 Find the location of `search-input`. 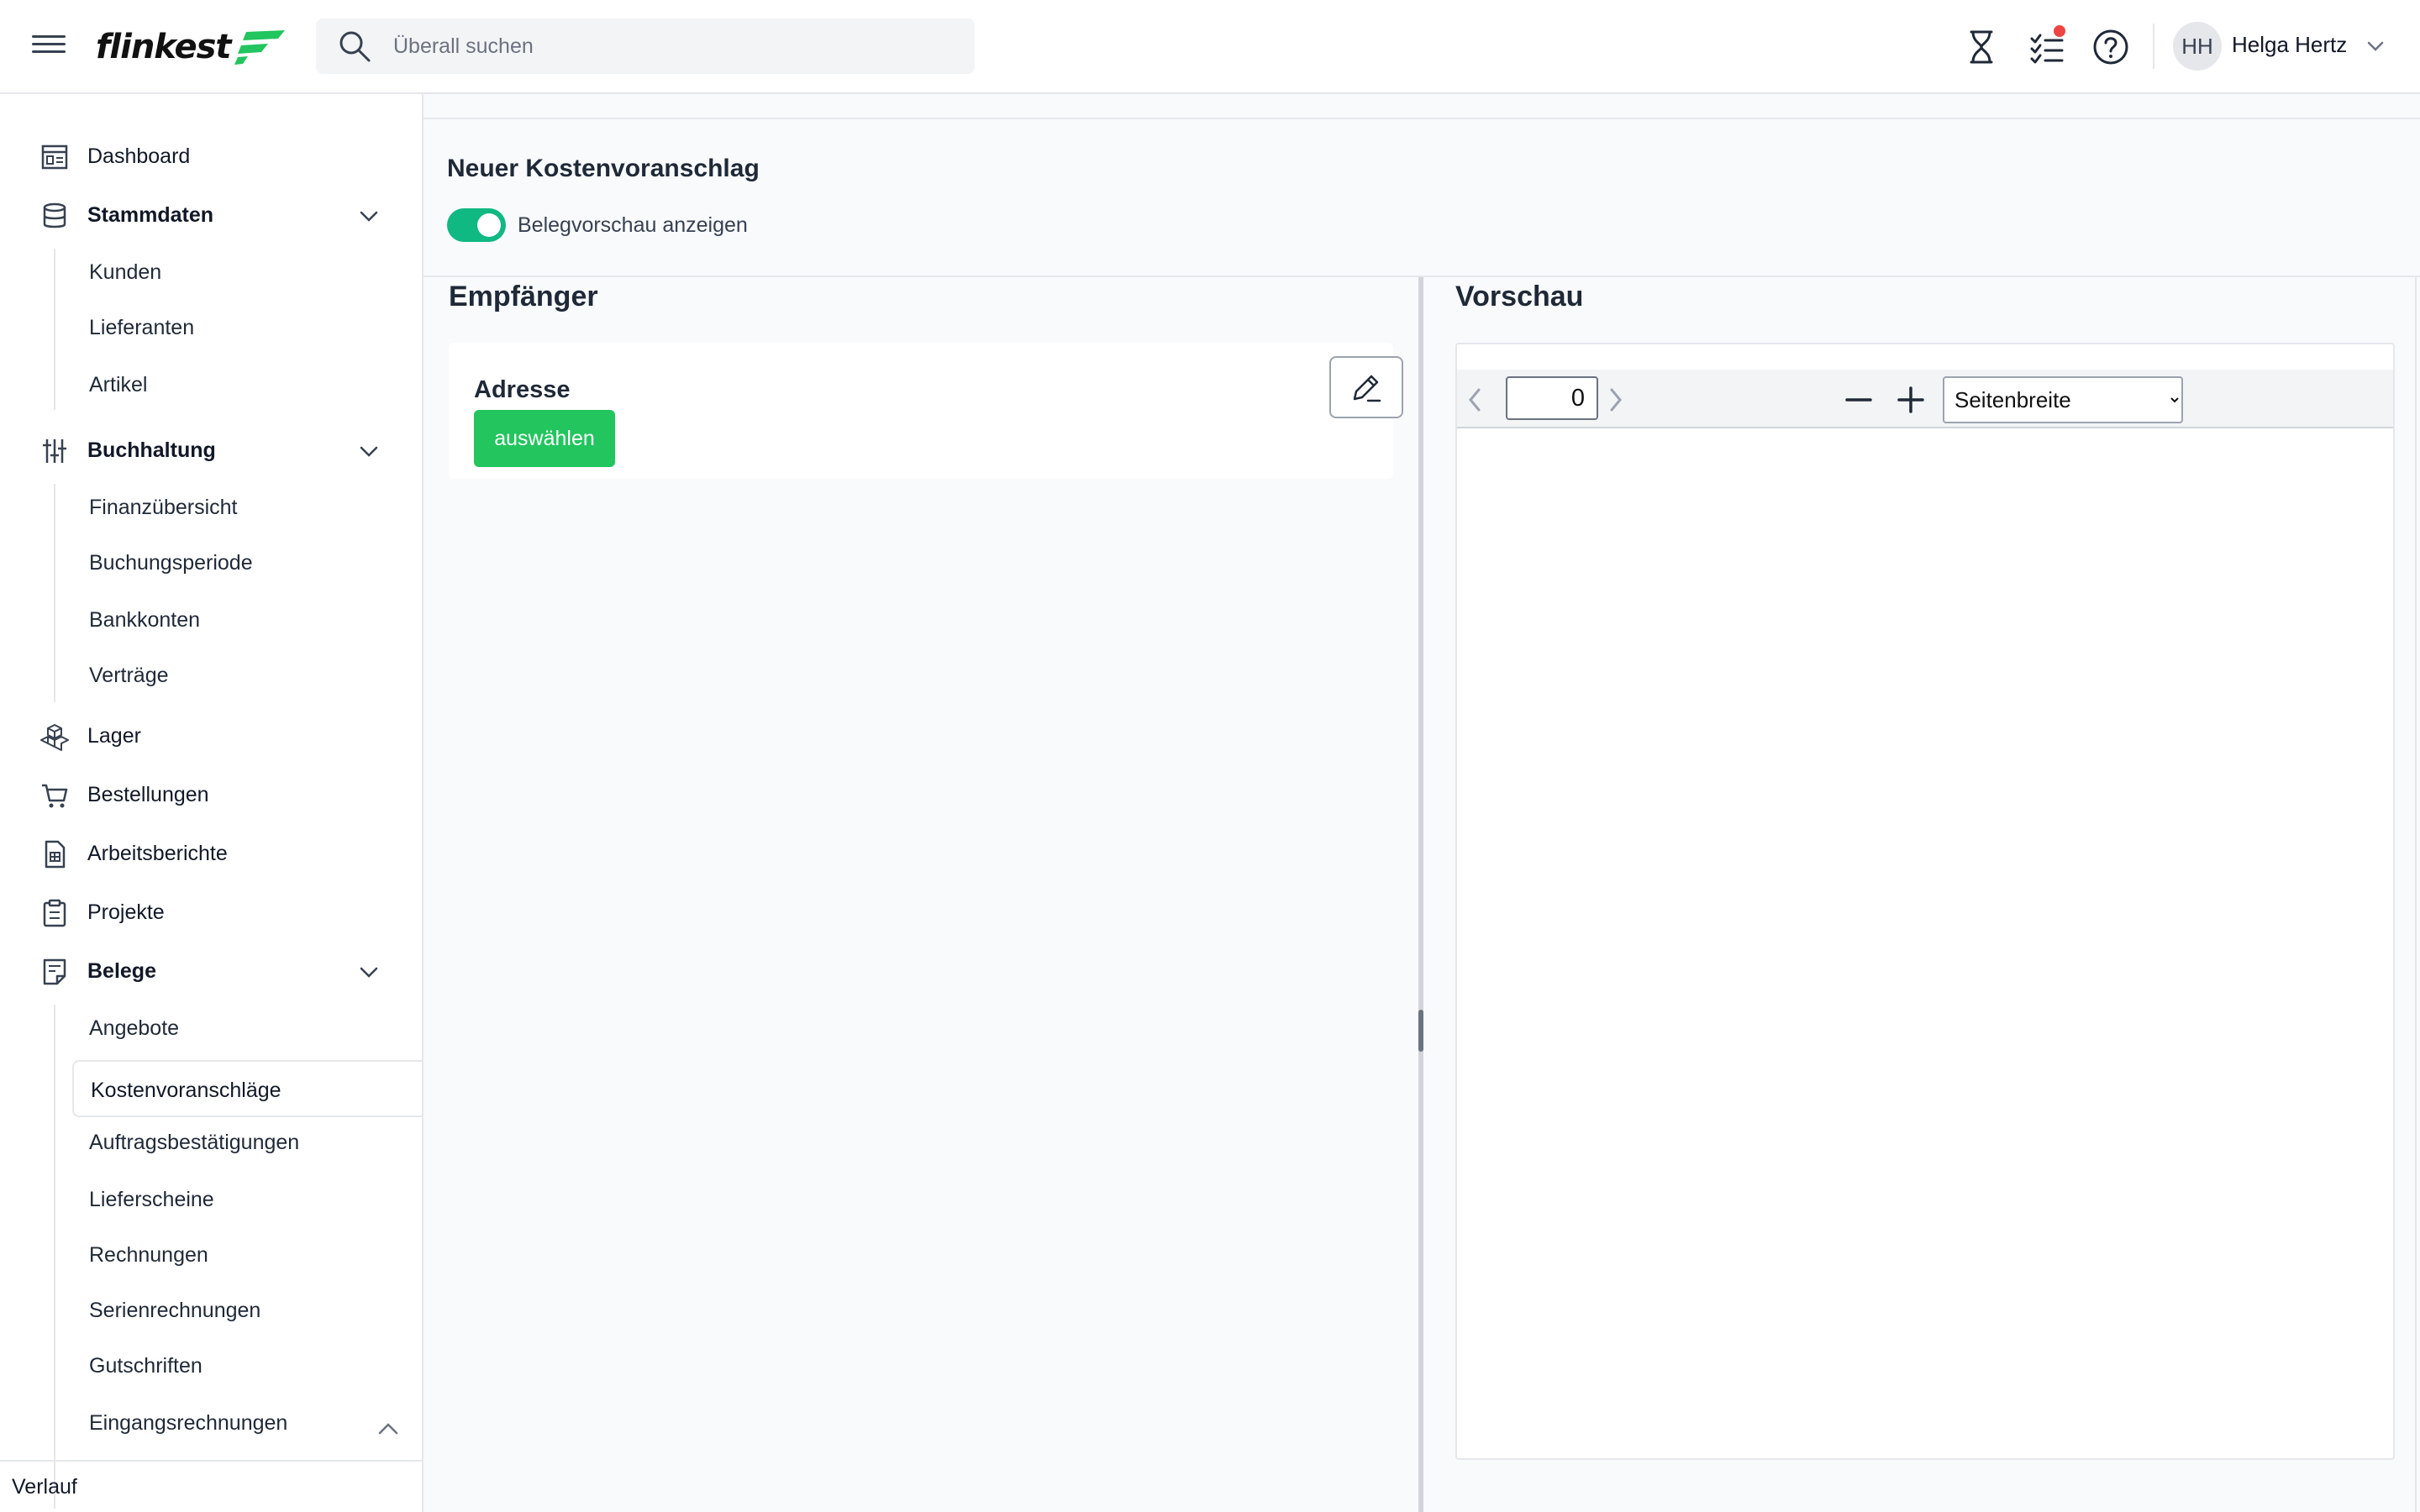

search-input is located at coordinates (671, 46).